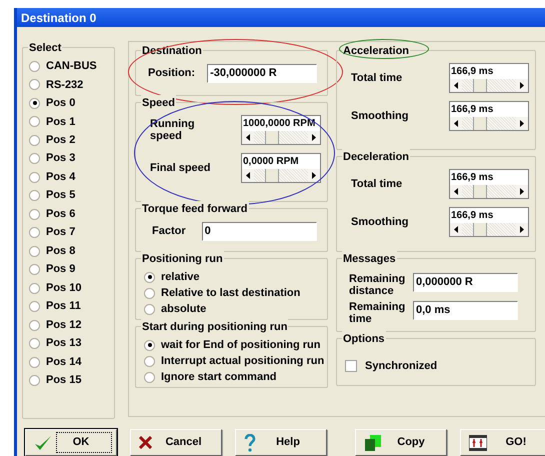 This screenshot has width=545, height=456. What do you see at coordinates (71, 66) in the screenshot?
I see `radio-option: CAN-BUS` at bounding box center [71, 66].